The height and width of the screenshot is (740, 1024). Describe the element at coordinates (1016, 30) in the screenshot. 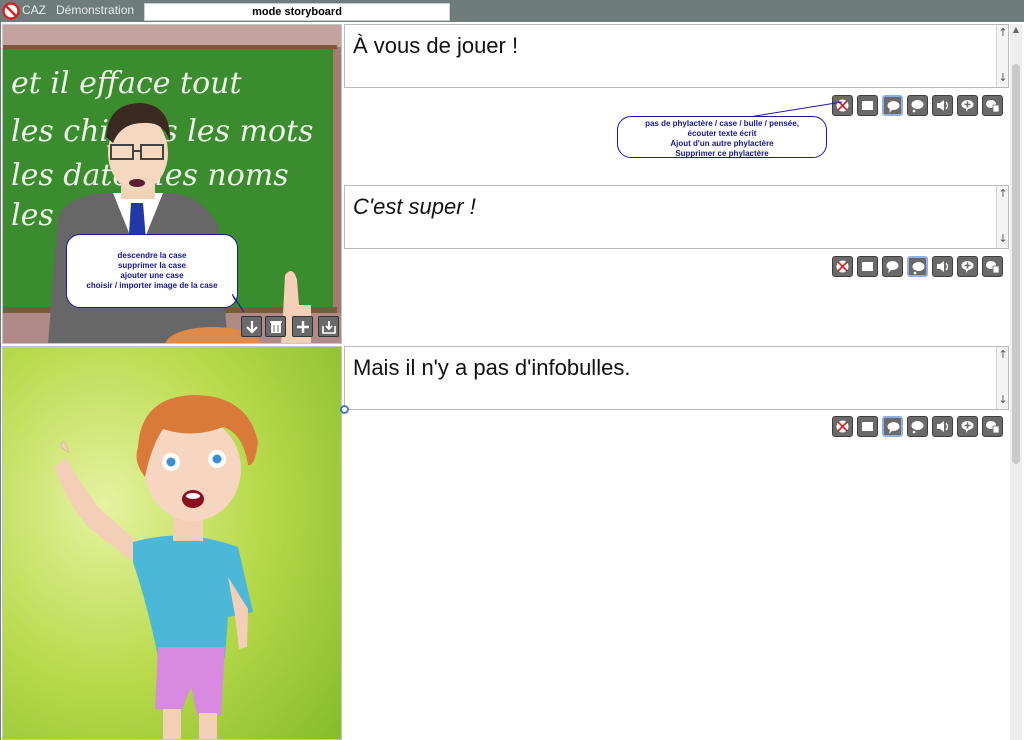

I see `scroll-up-icon: ▲` at that location.